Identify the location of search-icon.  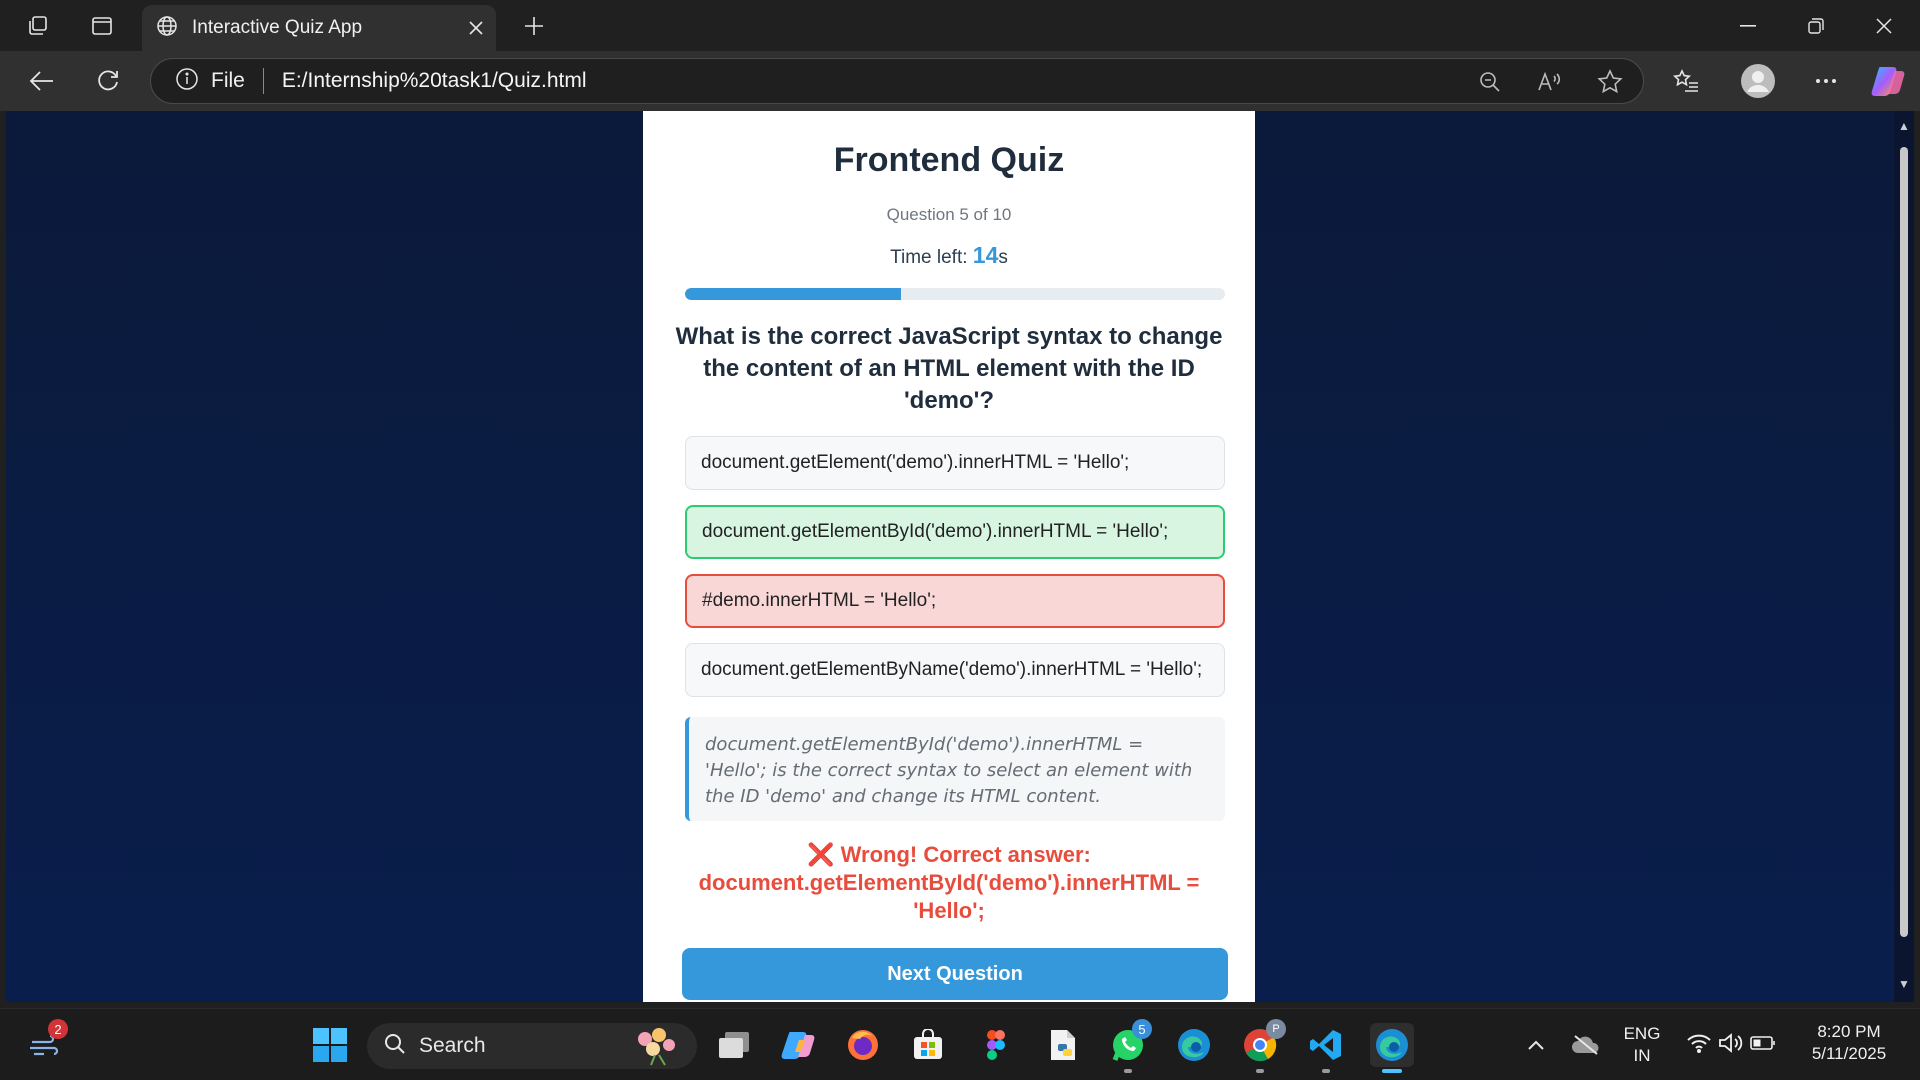
(395, 1046).